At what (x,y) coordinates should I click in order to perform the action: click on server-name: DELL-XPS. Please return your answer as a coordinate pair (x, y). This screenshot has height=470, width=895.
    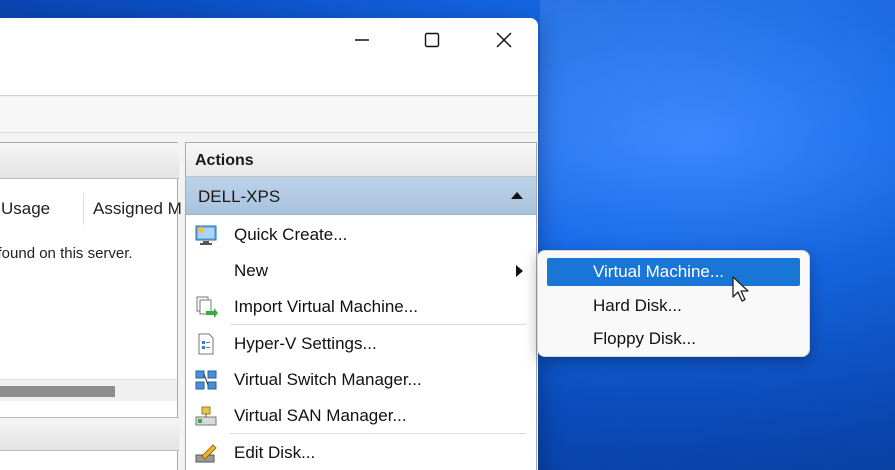
    Looking at the image, I should click on (239, 196).